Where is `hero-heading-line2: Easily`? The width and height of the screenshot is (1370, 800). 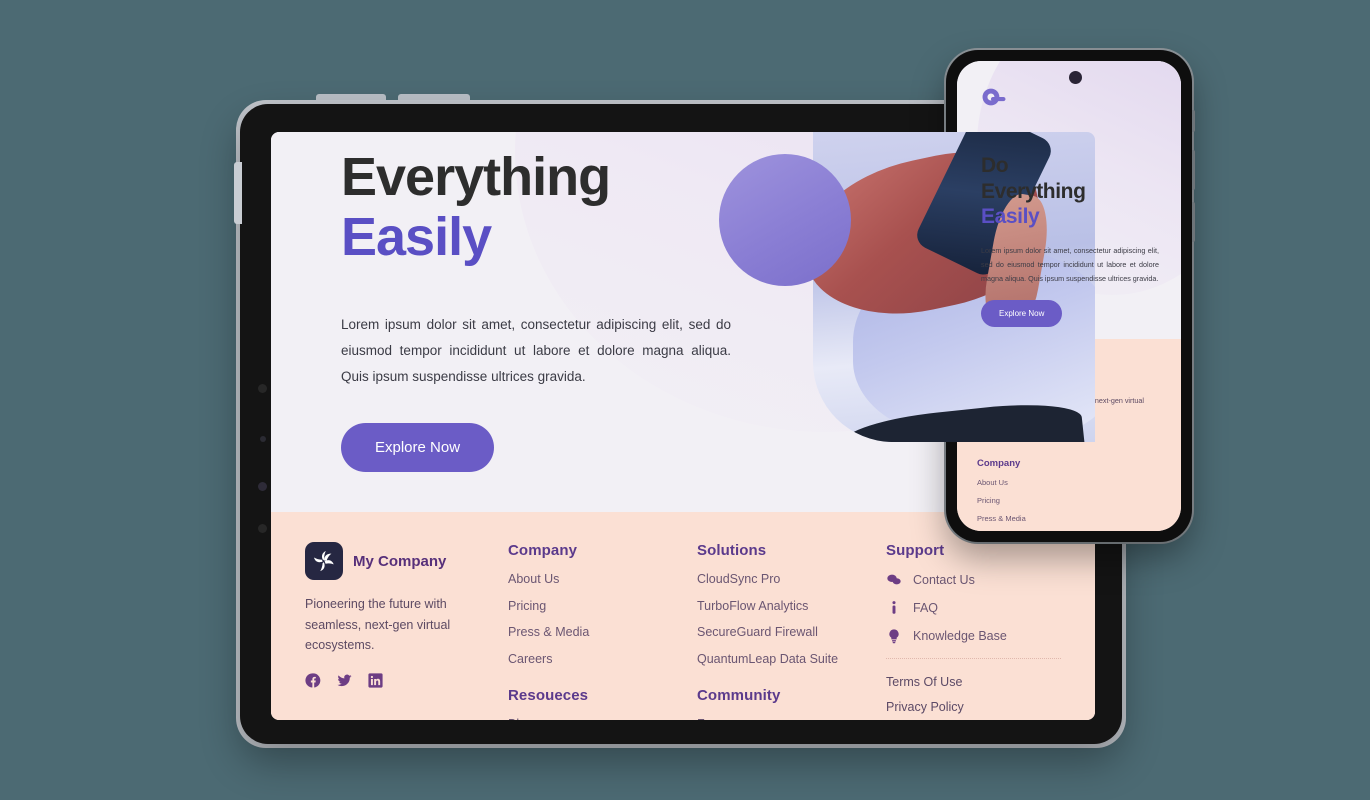
hero-heading-line2: Easily is located at coordinates (416, 237).